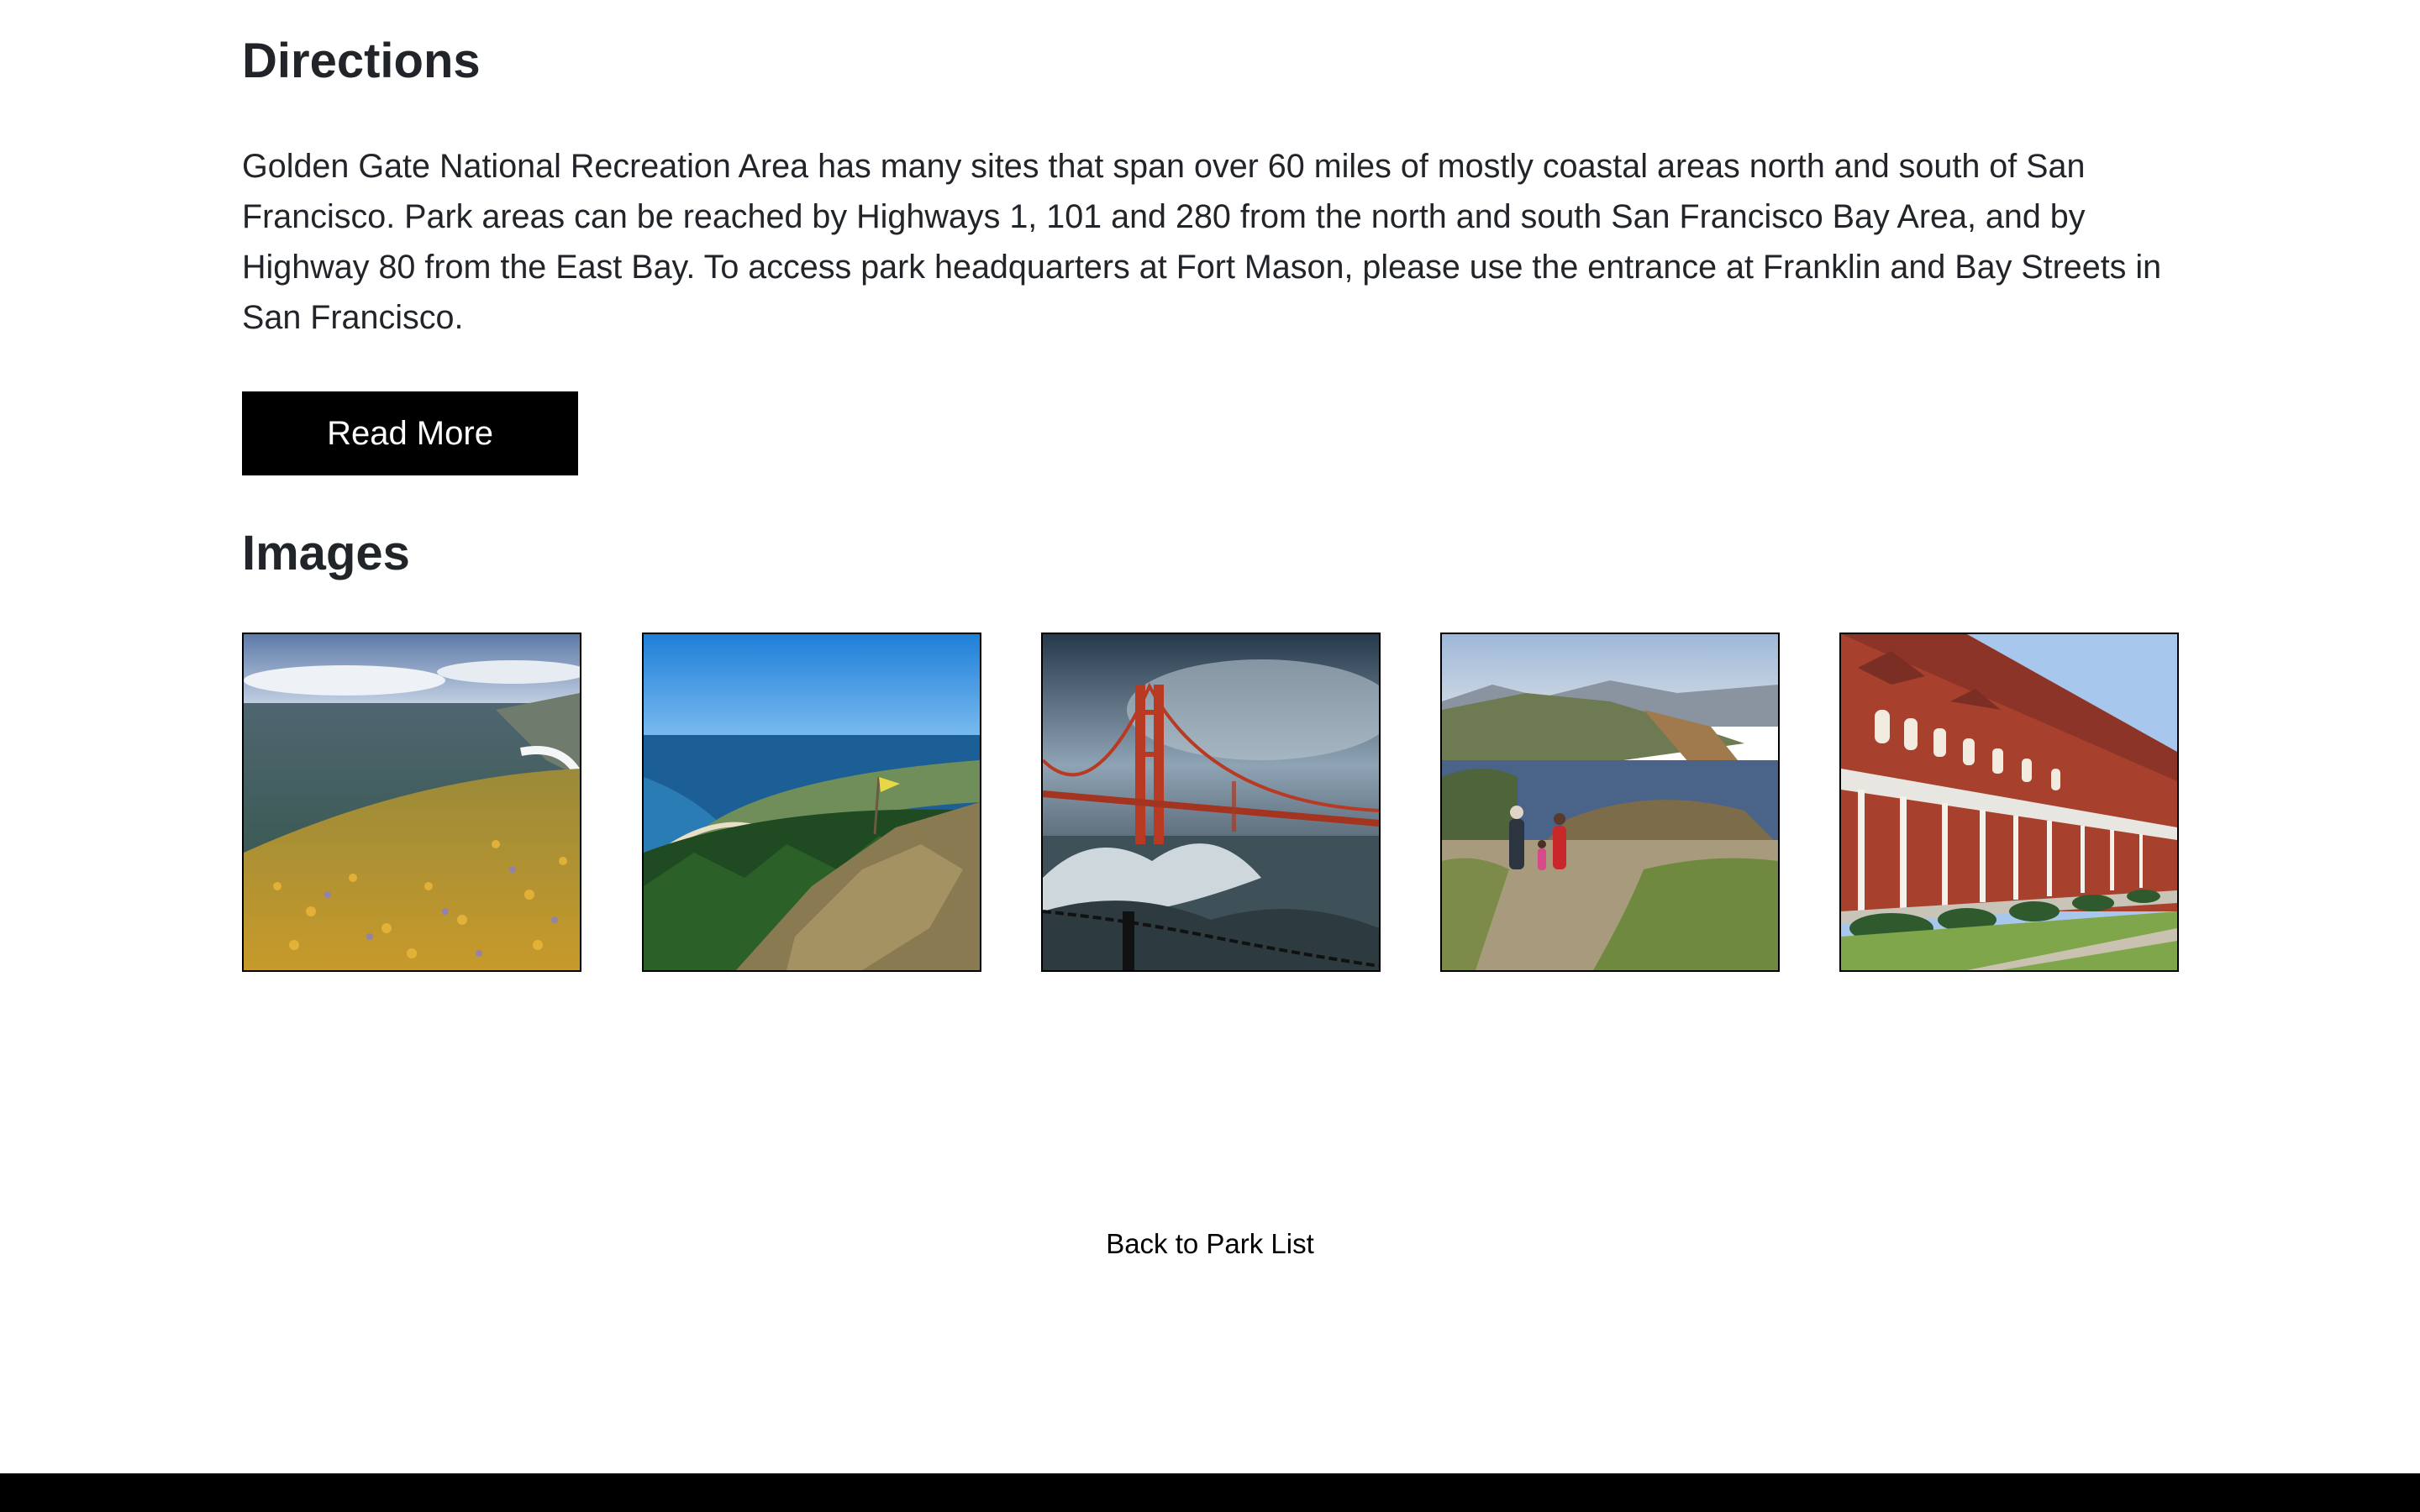  What do you see at coordinates (1210, 1492) in the screenshot?
I see `footer-bar` at bounding box center [1210, 1492].